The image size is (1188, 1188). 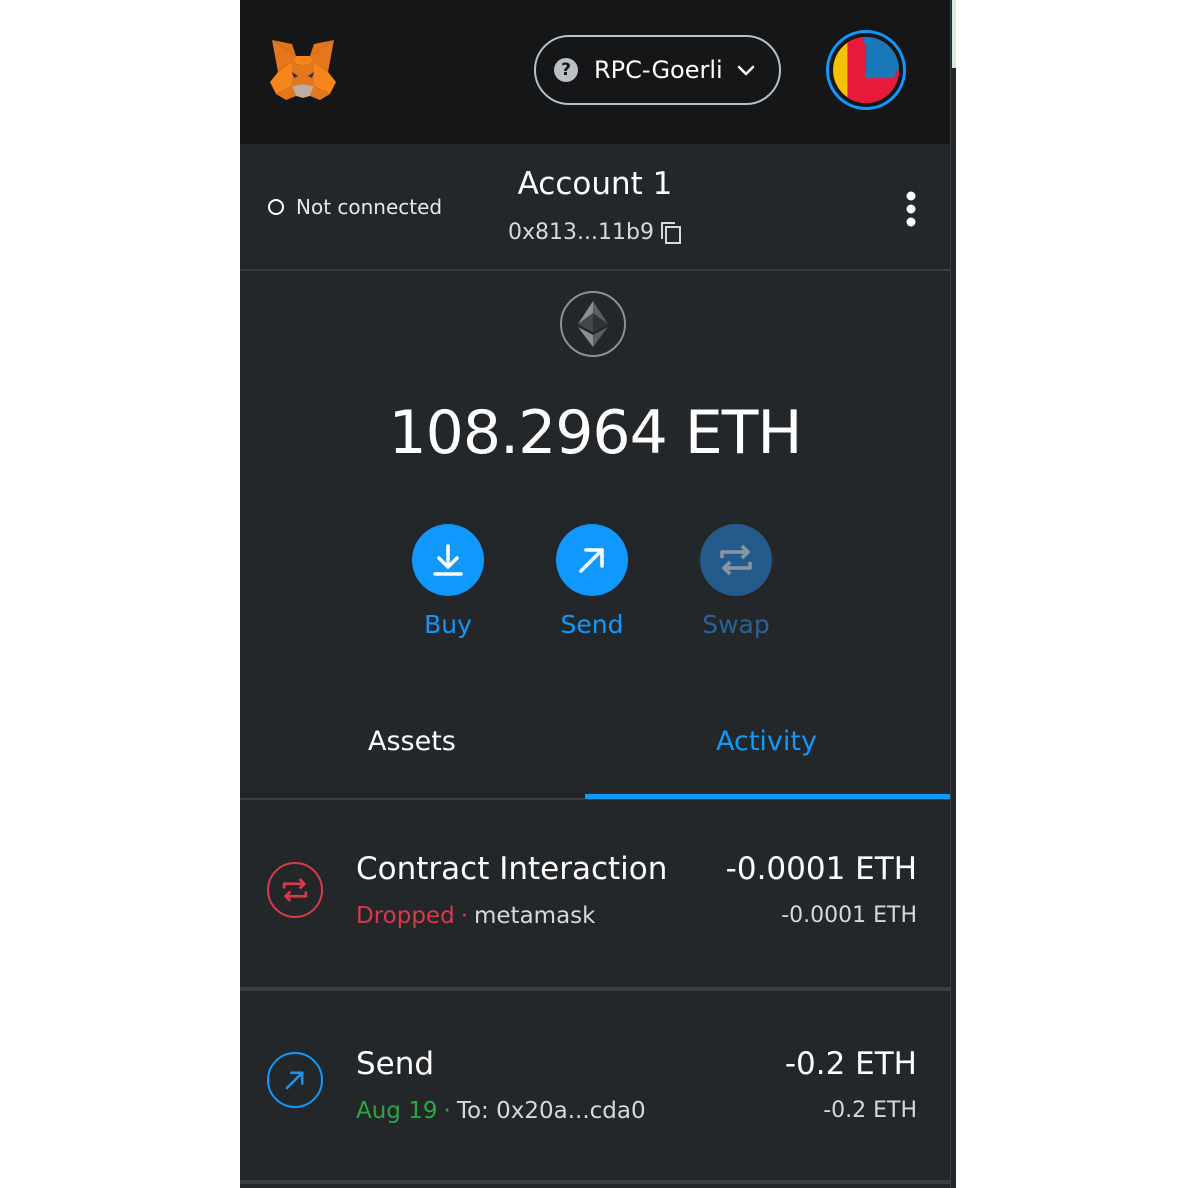 I want to click on buy-button: Buy, so click(x=448, y=581).